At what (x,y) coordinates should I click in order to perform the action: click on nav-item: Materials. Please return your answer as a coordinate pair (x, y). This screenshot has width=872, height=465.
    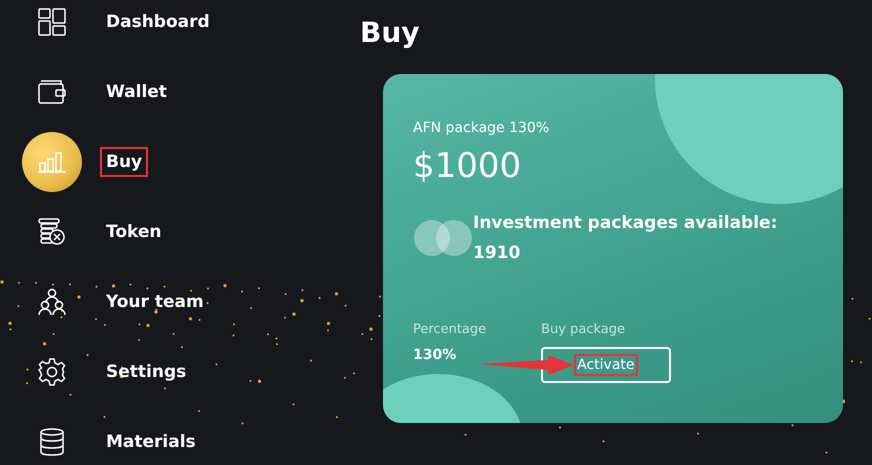
    Looking at the image, I should click on (151, 442).